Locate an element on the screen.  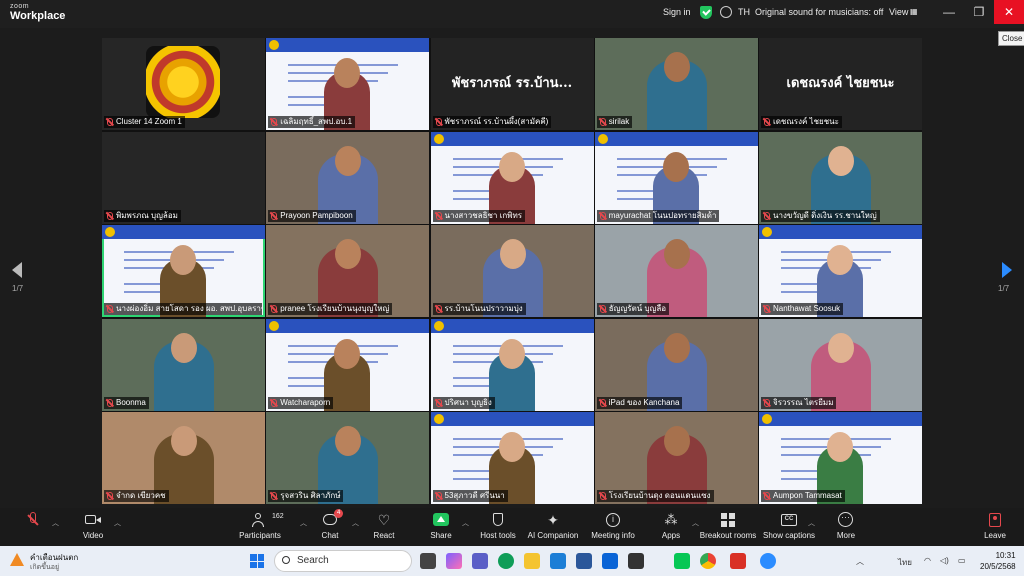
video-tile: pranee โรงเรียนบ้านนุงบุญใหญ่ is located at coordinates (348, 271).